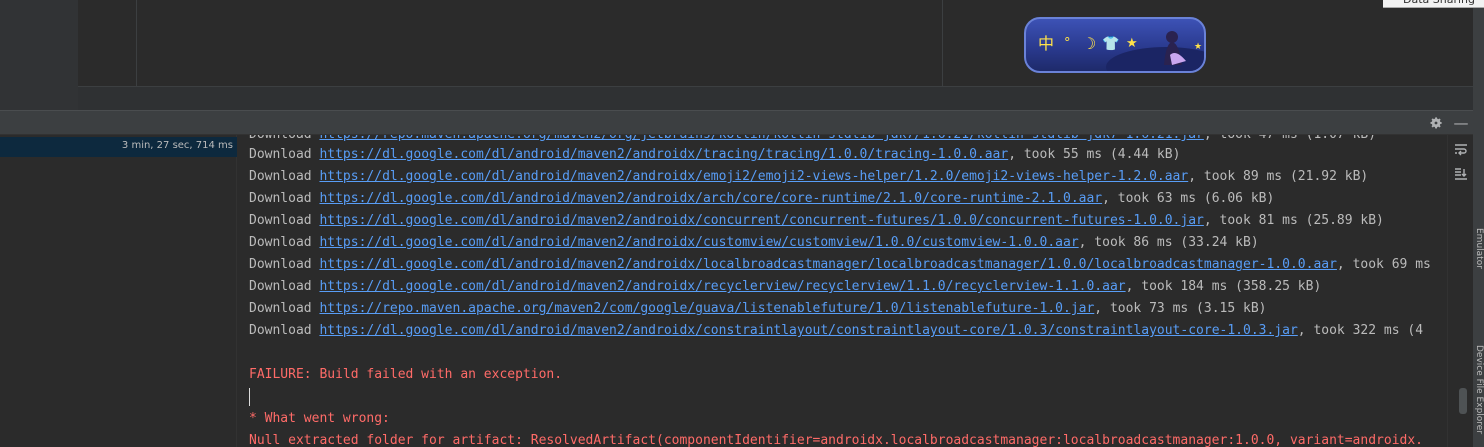  I want to click on right-tool-stripe-top, so click(1478, 55).